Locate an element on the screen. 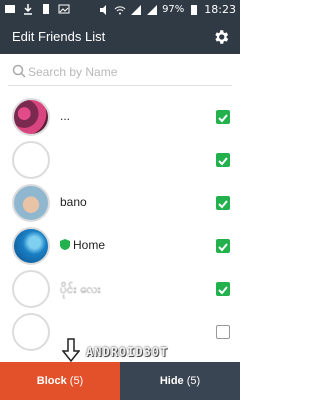 This screenshot has height=400, width=320. friend-name: ပိုင်း လေး is located at coordinates (80, 289).